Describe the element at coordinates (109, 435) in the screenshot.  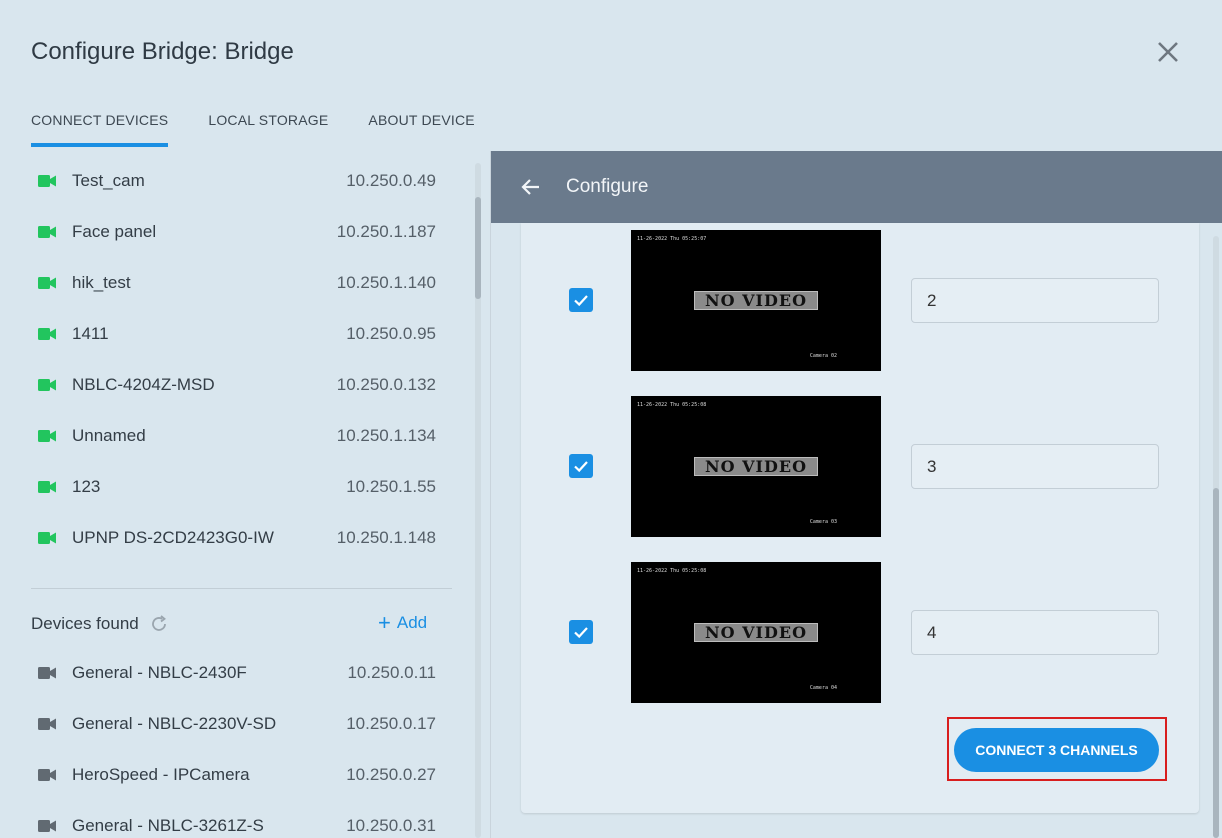
I see `device-name: Unnamed` at that location.